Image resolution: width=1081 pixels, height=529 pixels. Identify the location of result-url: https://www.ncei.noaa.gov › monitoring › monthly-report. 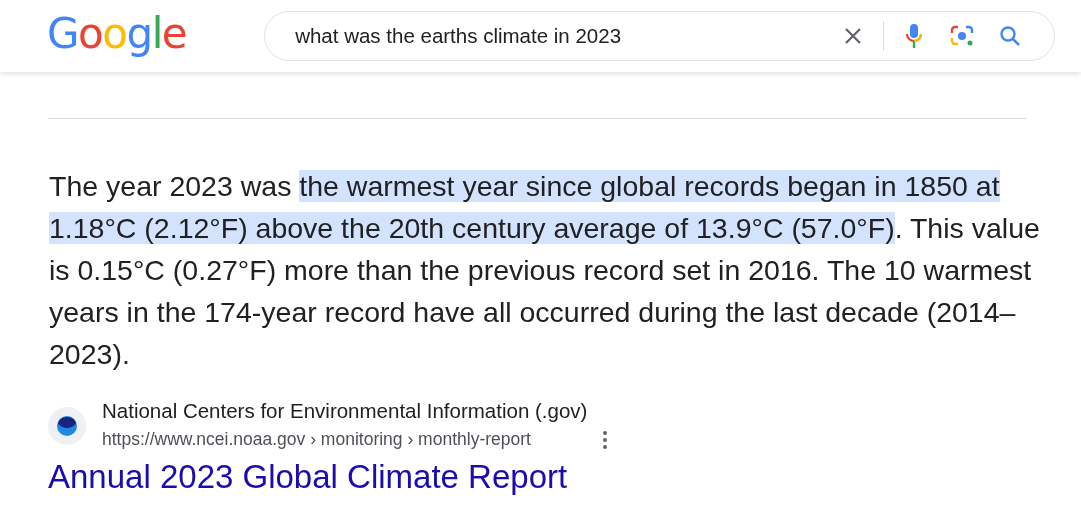
(316, 439).